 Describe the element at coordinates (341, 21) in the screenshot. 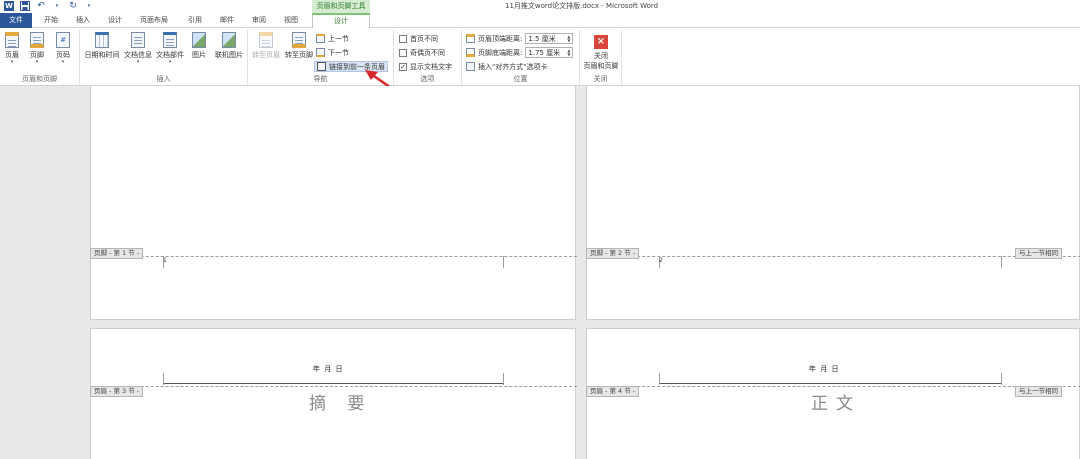

I see `tab-hf-design: 设计` at that location.